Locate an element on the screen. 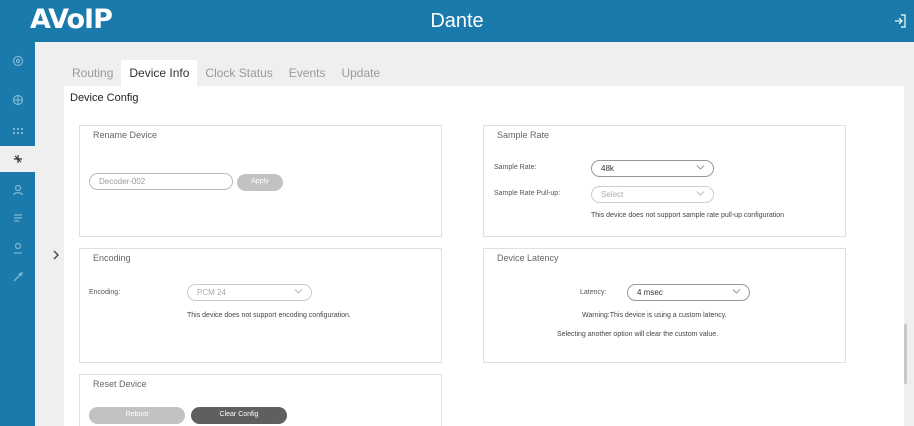 The image size is (914, 426). app-title: Dante is located at coordinates (457, 21).